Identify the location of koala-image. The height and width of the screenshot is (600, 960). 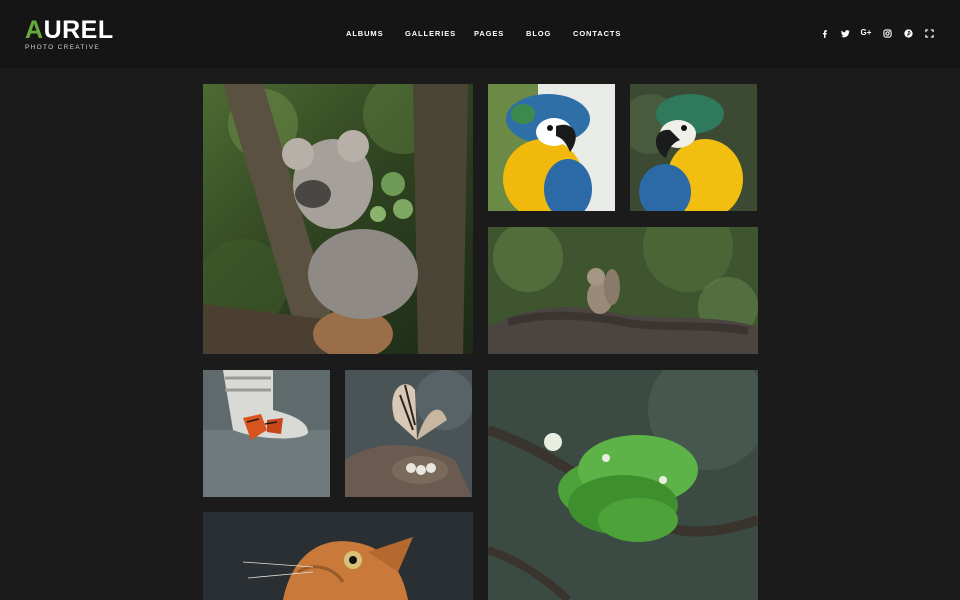
(338, 219).